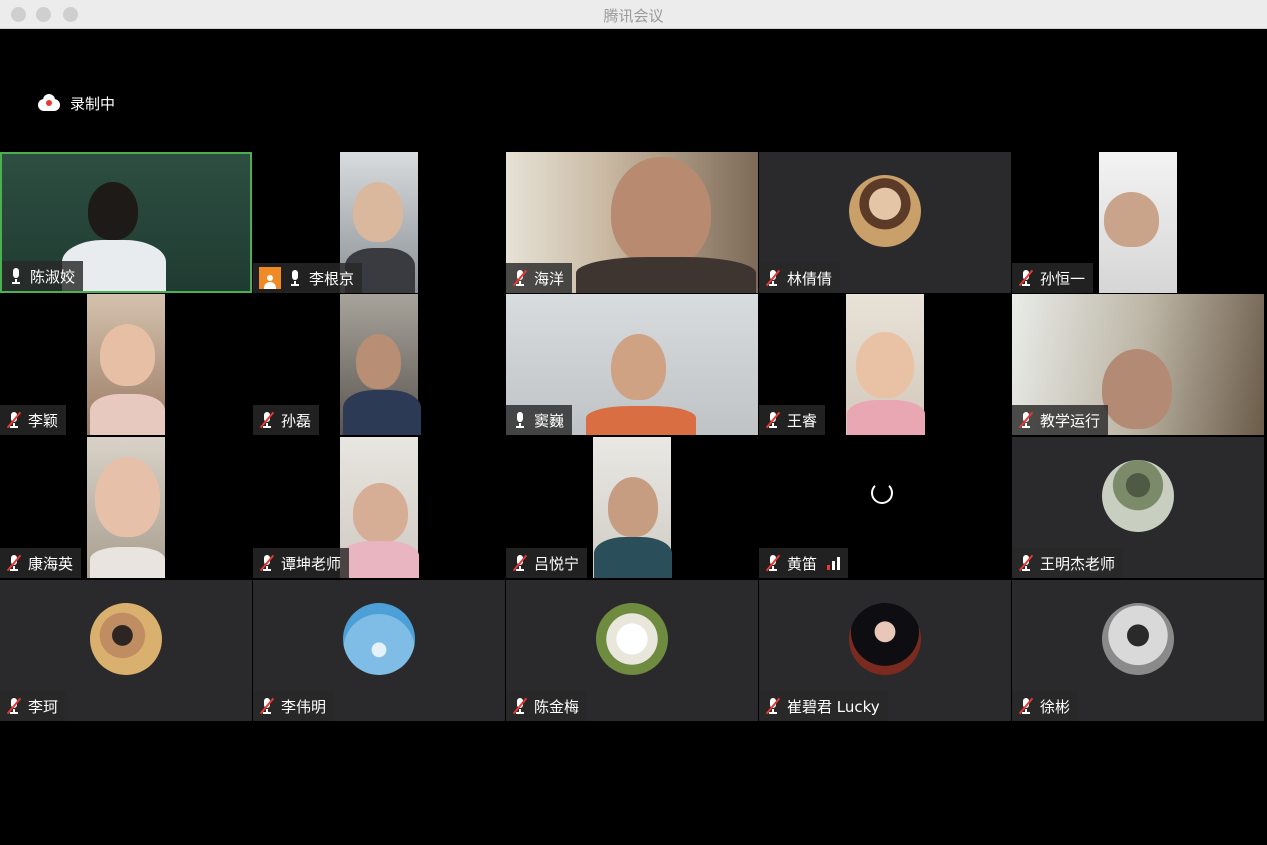 Image resolution: width=1267 pixels, height=845 pixels. I want to click on participant-name: 李颖, so click(43, 420).